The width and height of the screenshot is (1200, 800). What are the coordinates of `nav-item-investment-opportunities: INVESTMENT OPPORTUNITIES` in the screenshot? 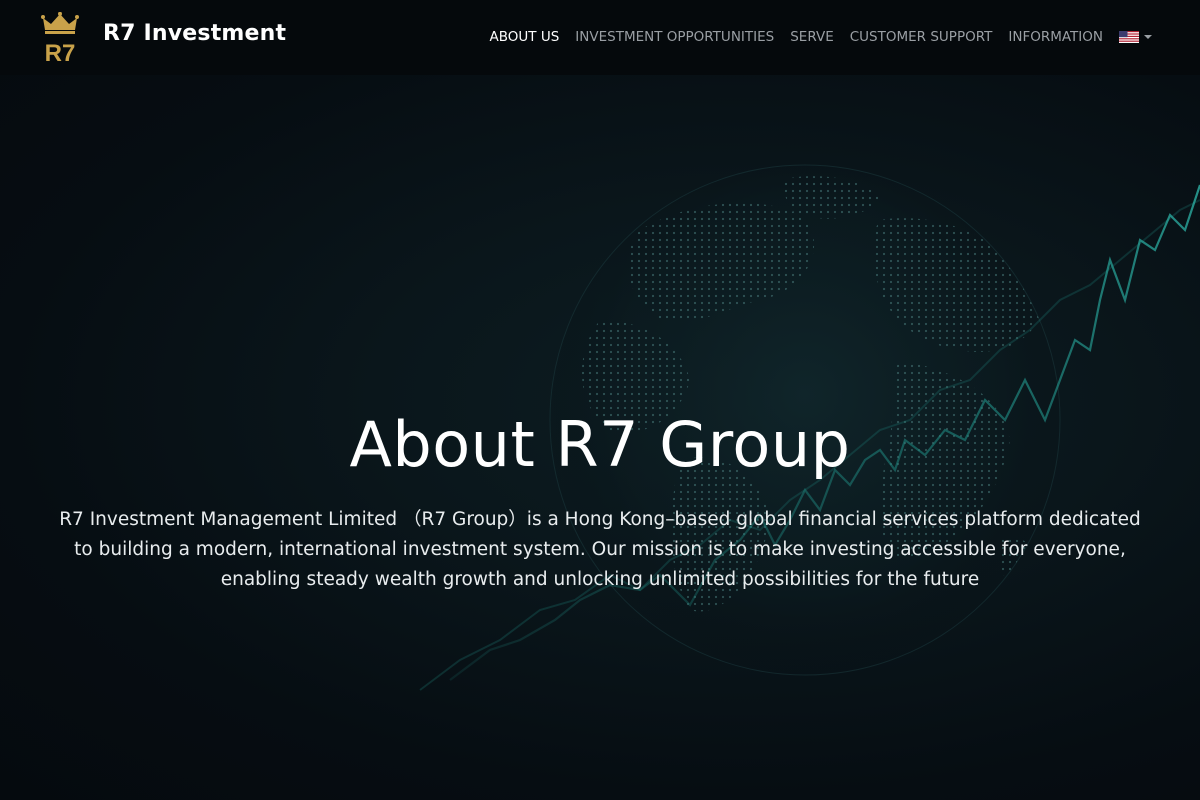 It's located at (674, 37).